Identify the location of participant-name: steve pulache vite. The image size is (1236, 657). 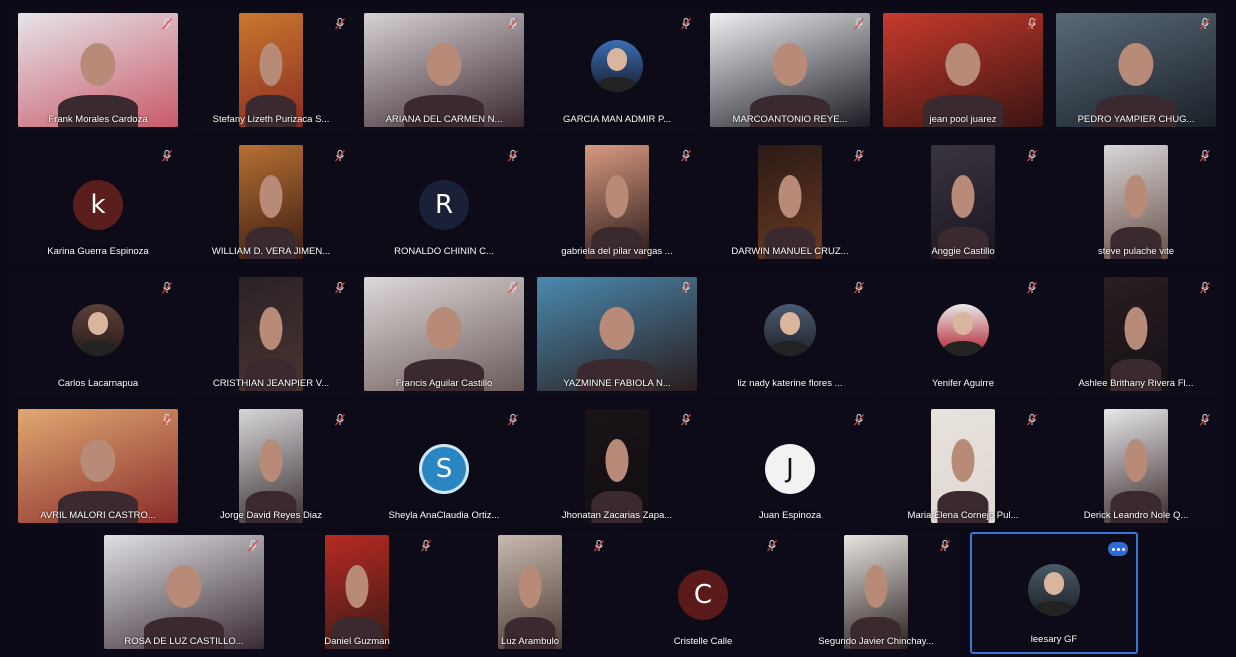
(1136, 251).